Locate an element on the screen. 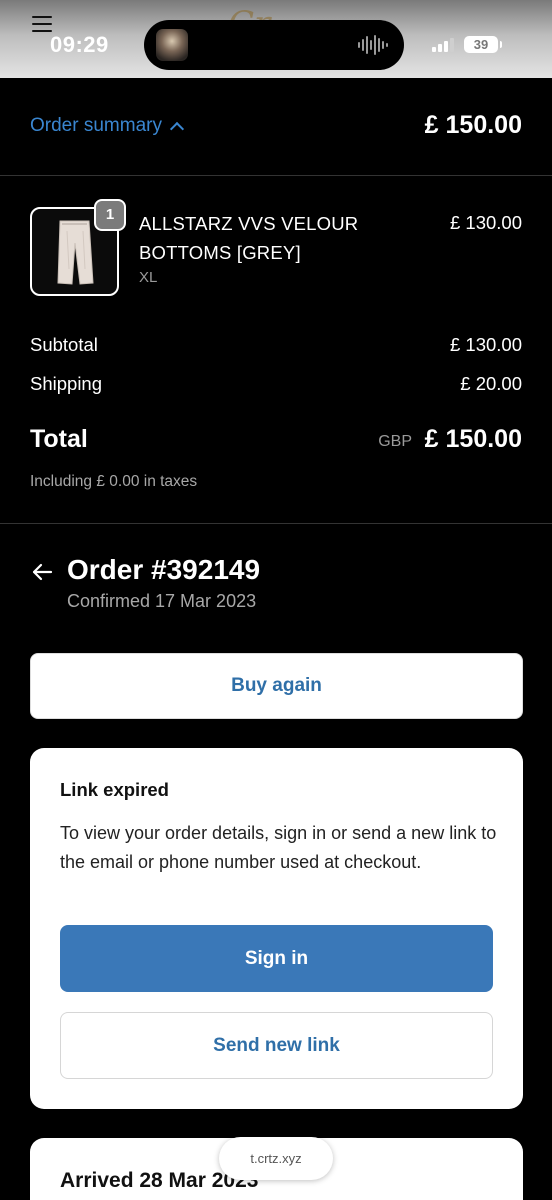  quantity-badge: 1 is located at coordinates (110, 215).